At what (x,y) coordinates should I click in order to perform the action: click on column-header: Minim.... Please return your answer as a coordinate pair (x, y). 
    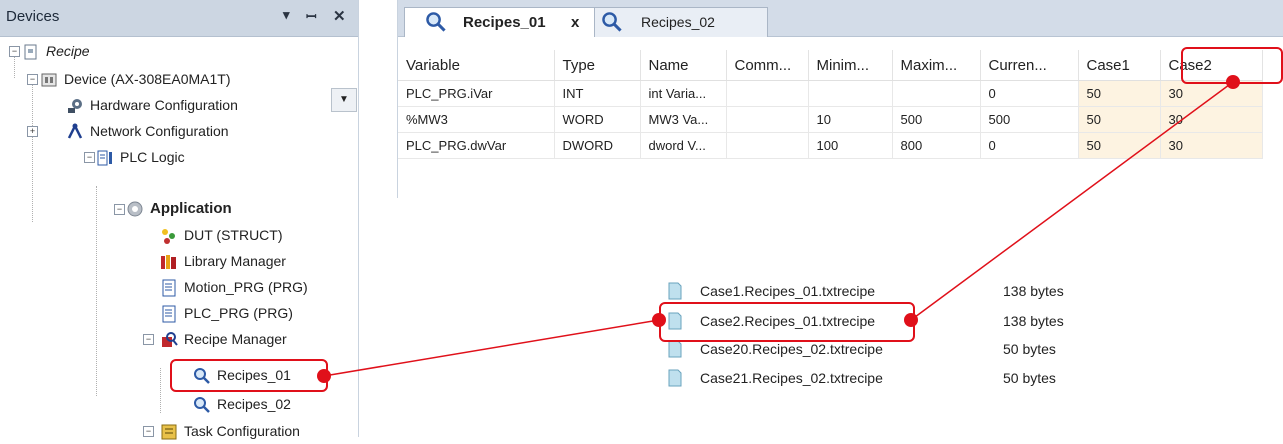
    Looking at the image, I should click on (850, 65).